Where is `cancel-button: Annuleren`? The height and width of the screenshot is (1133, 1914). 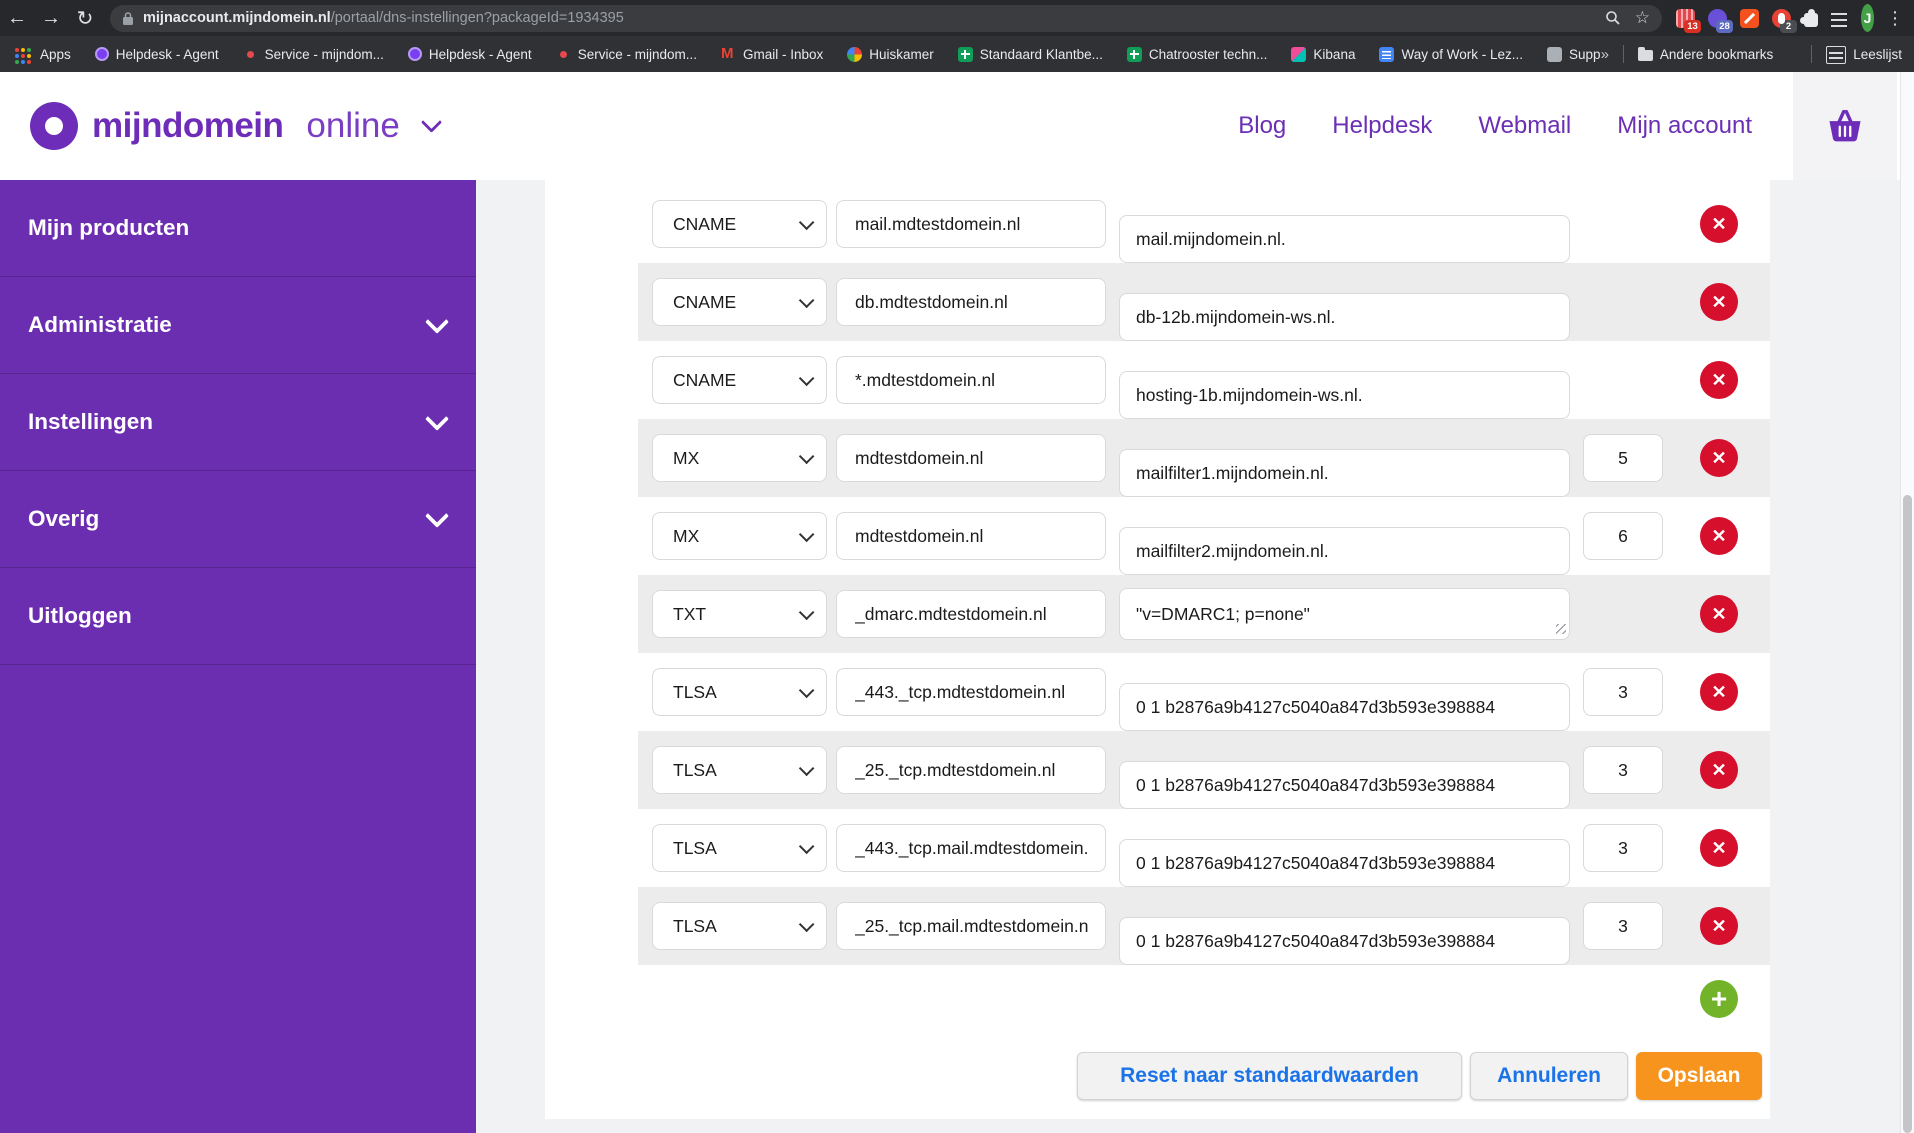 cancel-button: Annuleren is located at coordinates (1549, 1076).